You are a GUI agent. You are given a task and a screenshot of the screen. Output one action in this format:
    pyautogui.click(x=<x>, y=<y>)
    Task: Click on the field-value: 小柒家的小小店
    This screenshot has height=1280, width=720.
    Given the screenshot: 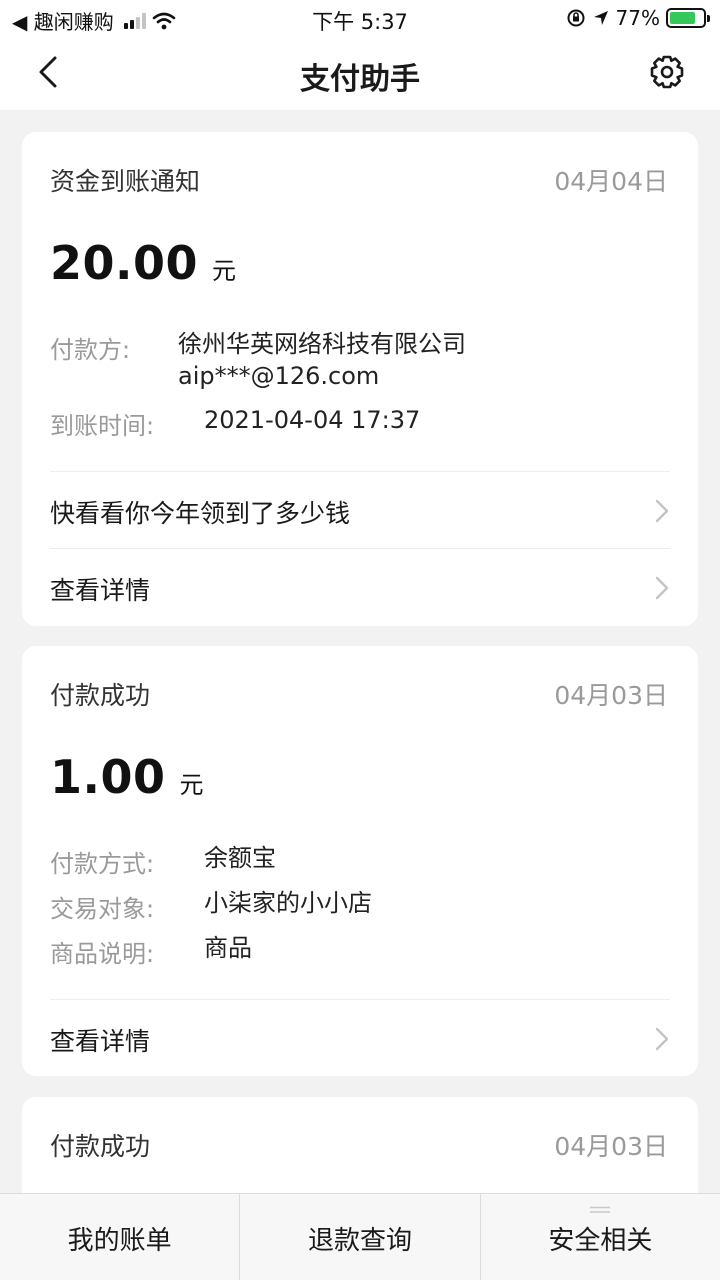 What is the action you would take?
    pyautogui.click(x=288, y=903)
    